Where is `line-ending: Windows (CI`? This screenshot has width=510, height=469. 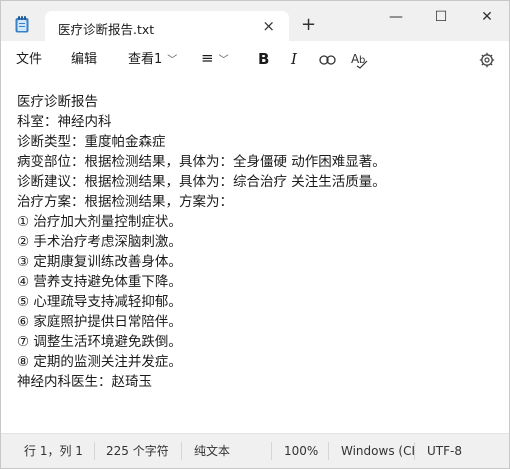 line-ending: Windows (CI is located at coordinates (378, 451).